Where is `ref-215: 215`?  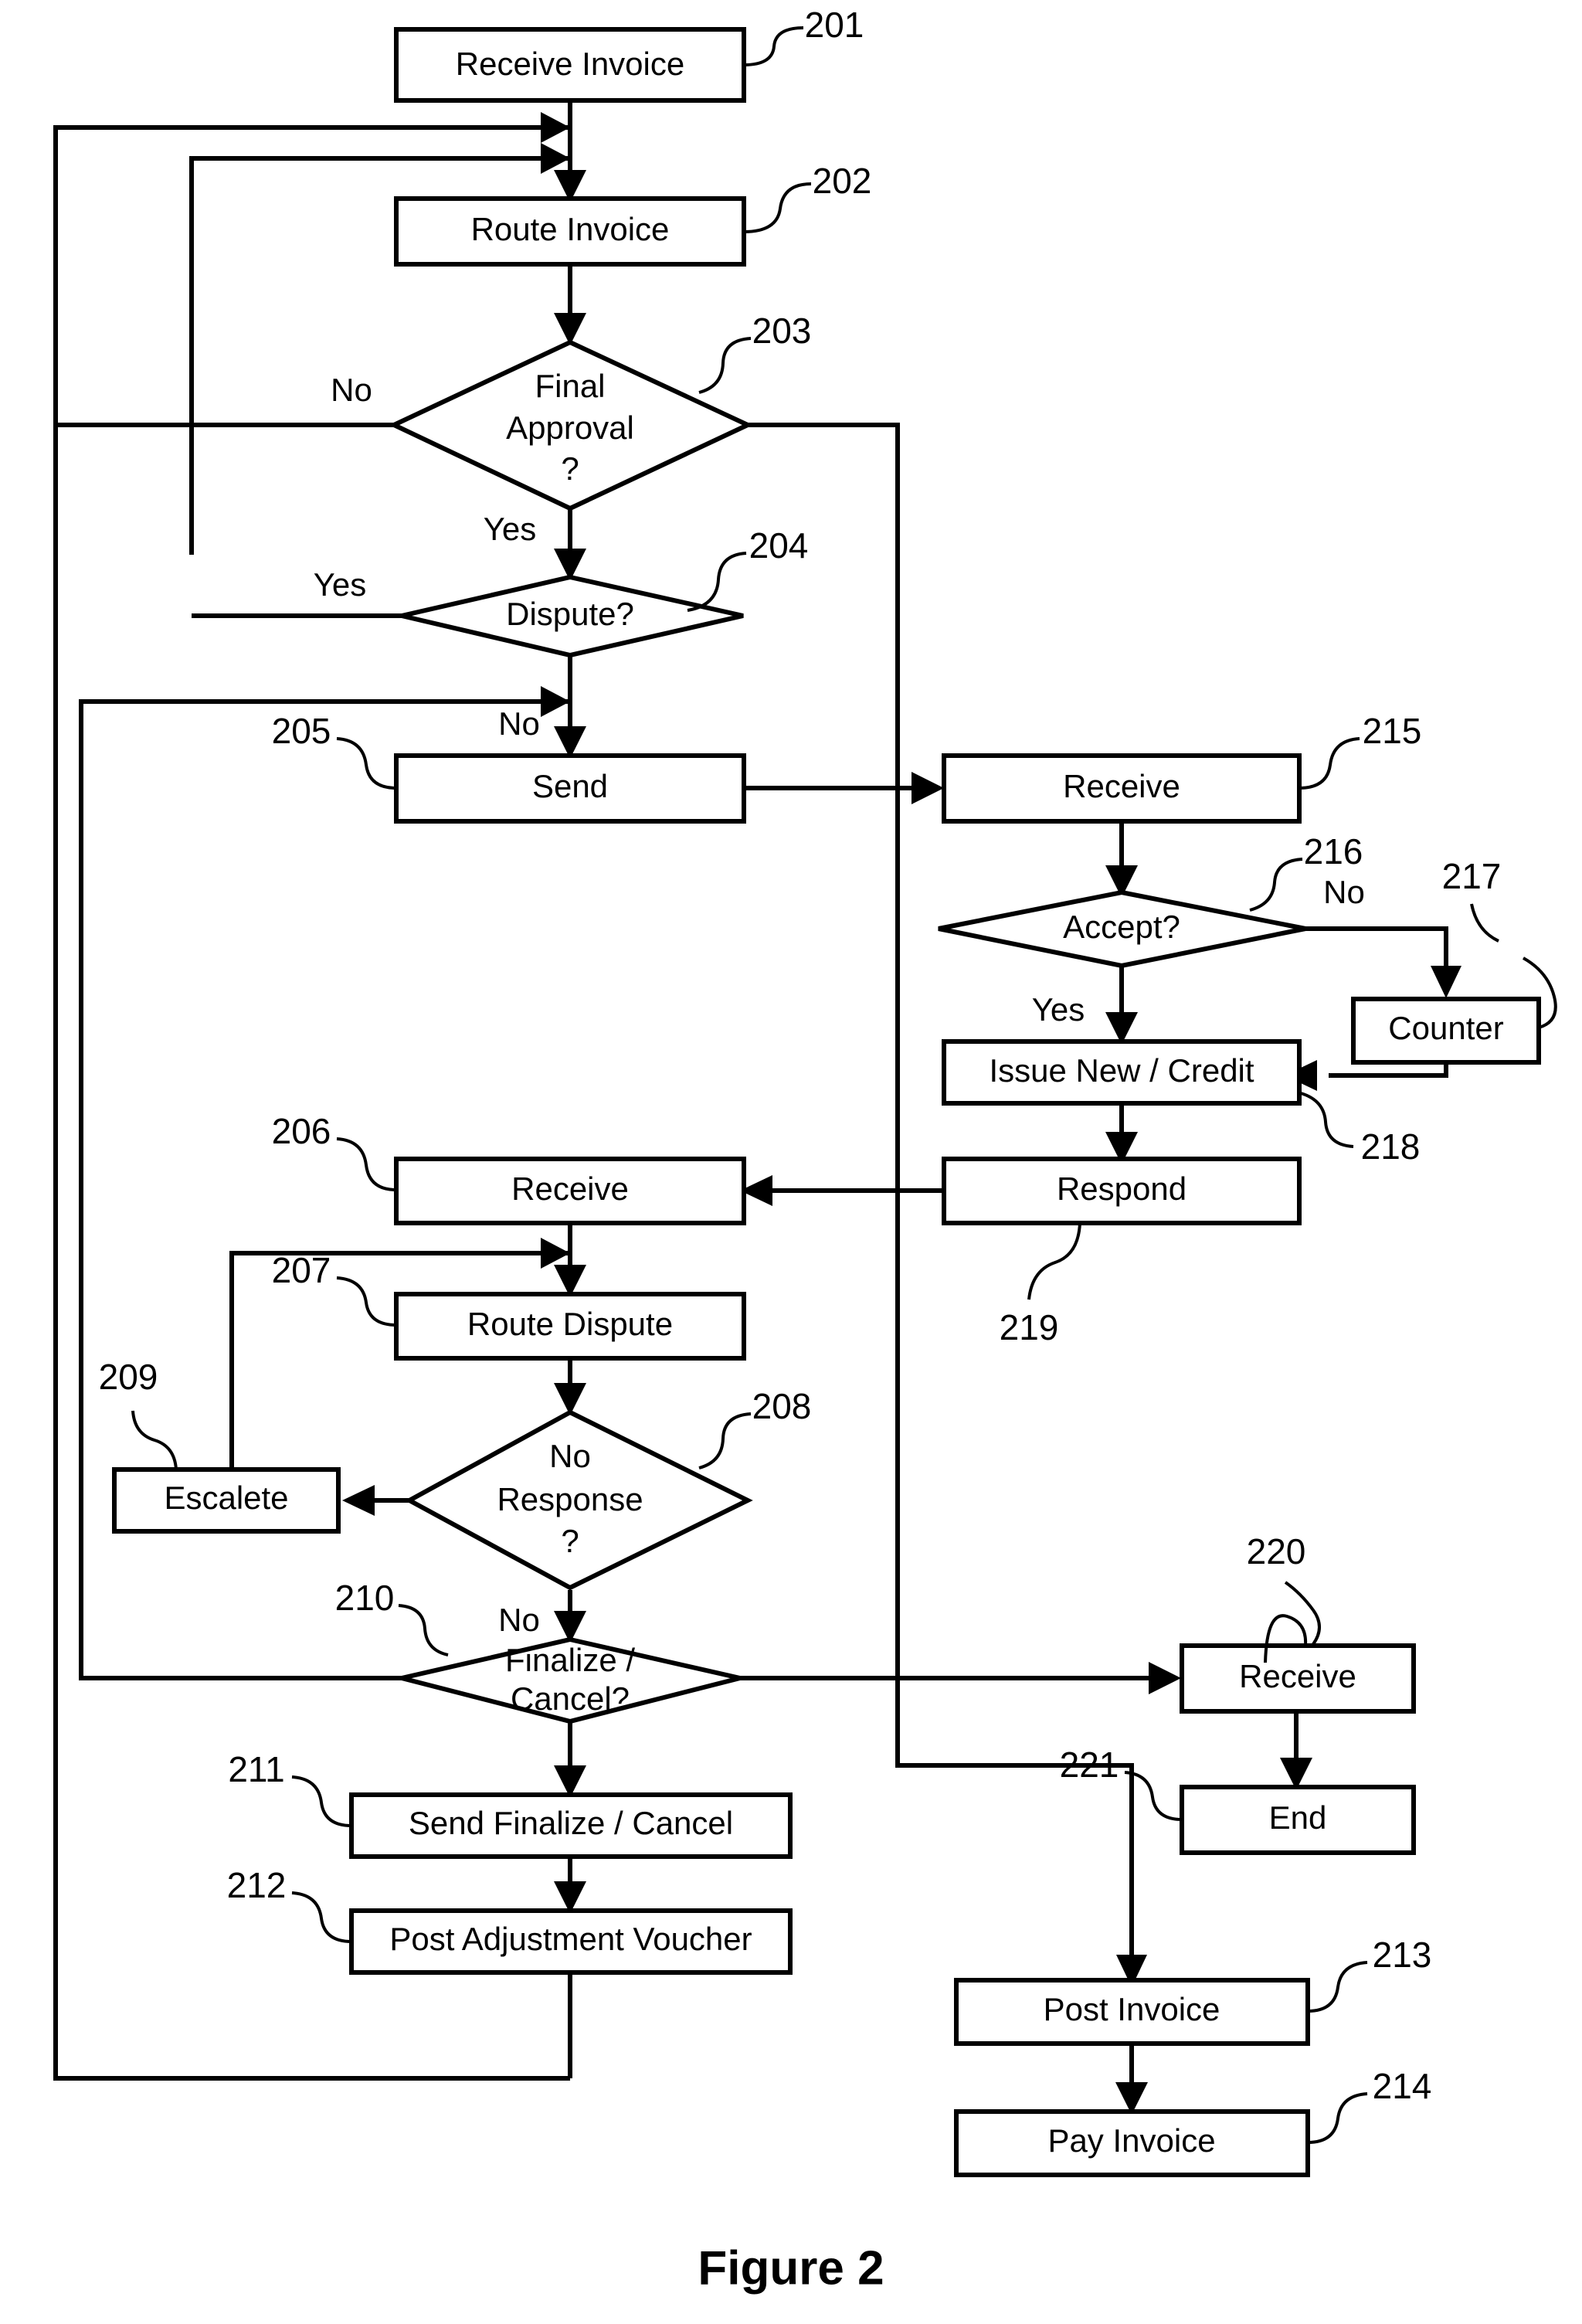
ref-215: 215 is located at coordinates (1393, 731).